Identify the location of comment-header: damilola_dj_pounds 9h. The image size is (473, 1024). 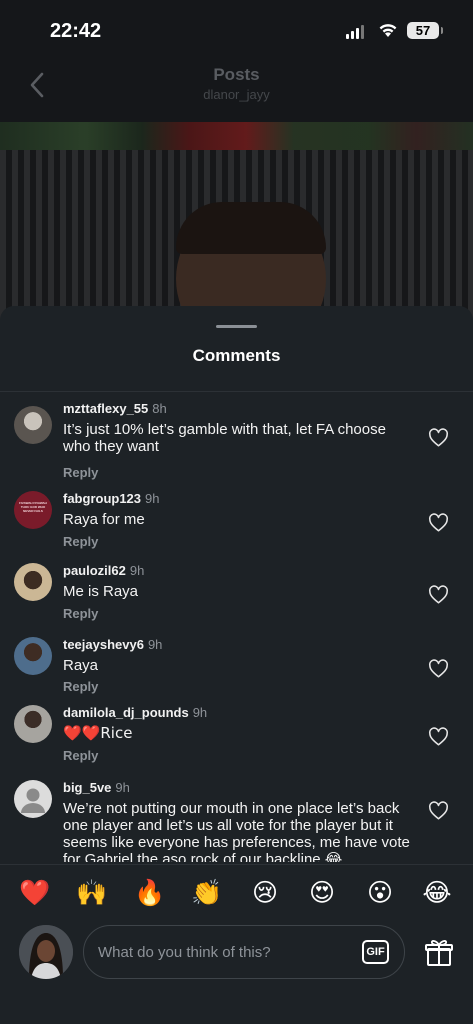
(135, 712).